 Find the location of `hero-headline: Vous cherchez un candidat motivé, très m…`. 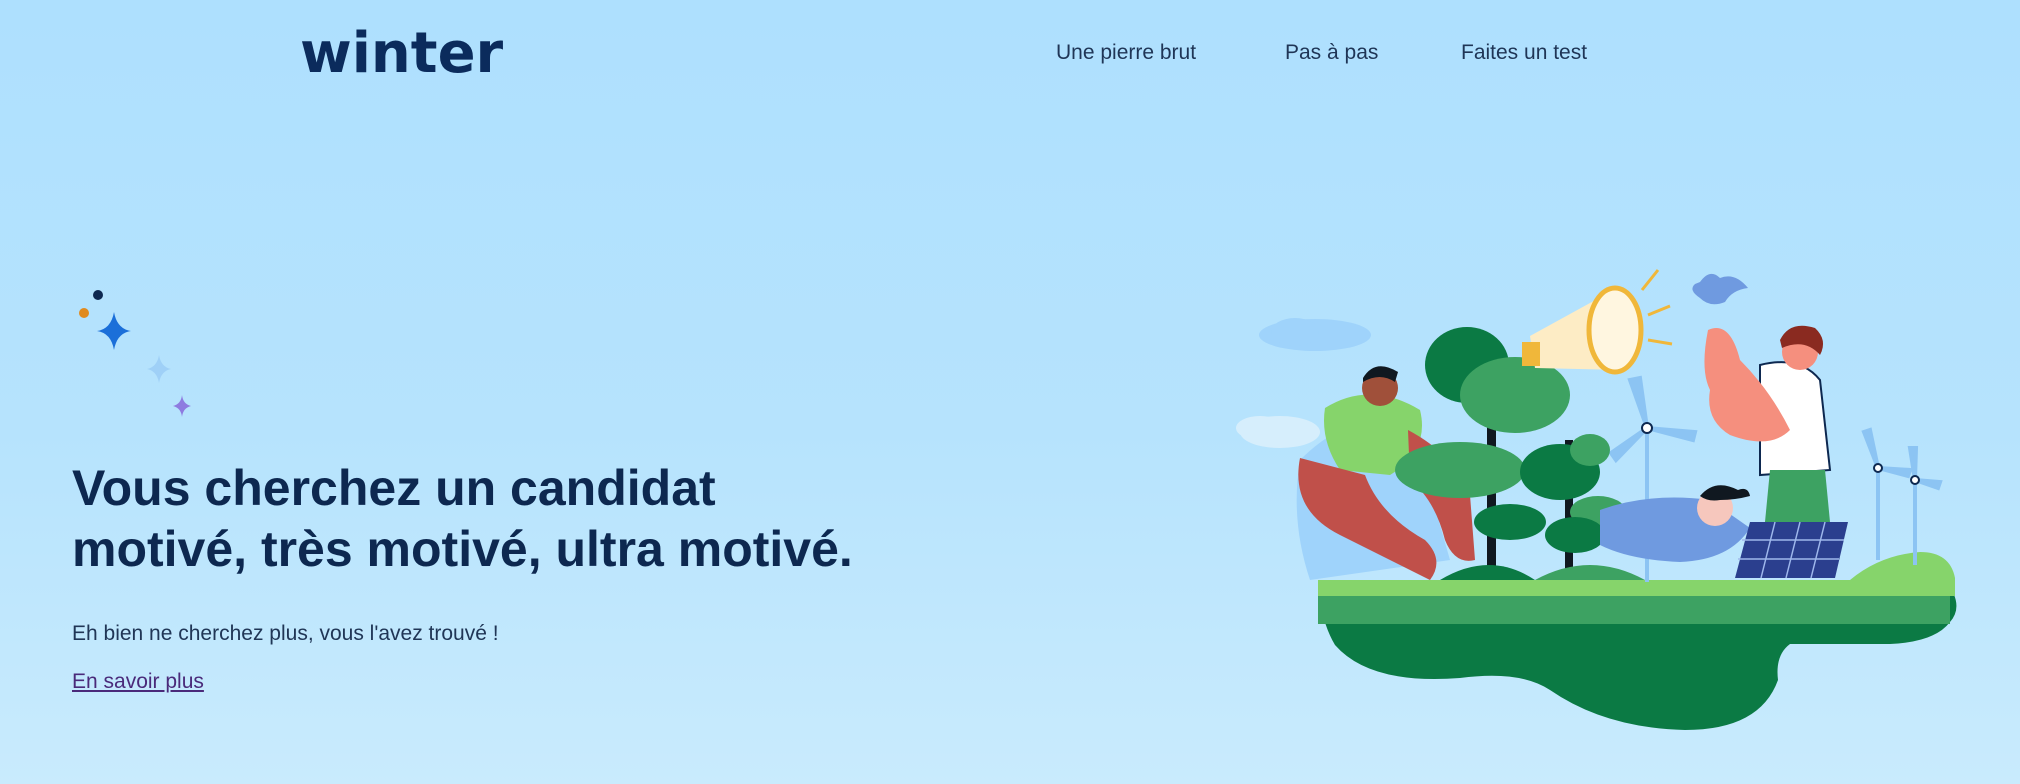

hero-headline: Vous cherchez un candidat motivé, très m… is located at coordinates (572, 519).